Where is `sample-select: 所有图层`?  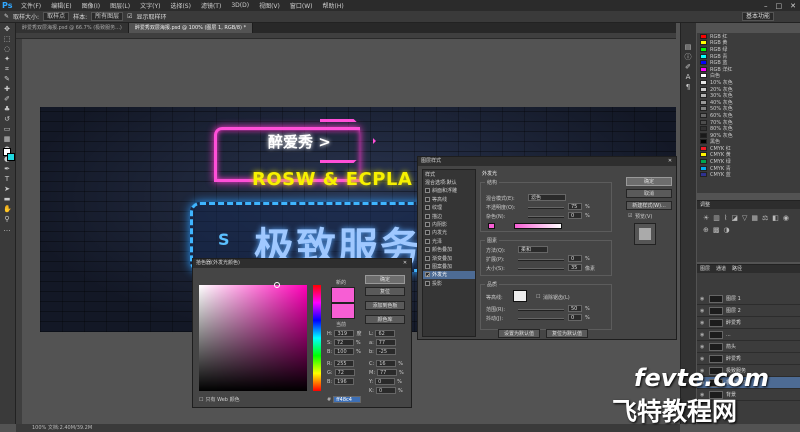
sample-select: 所有图层 is located at coordinates (107, 16).